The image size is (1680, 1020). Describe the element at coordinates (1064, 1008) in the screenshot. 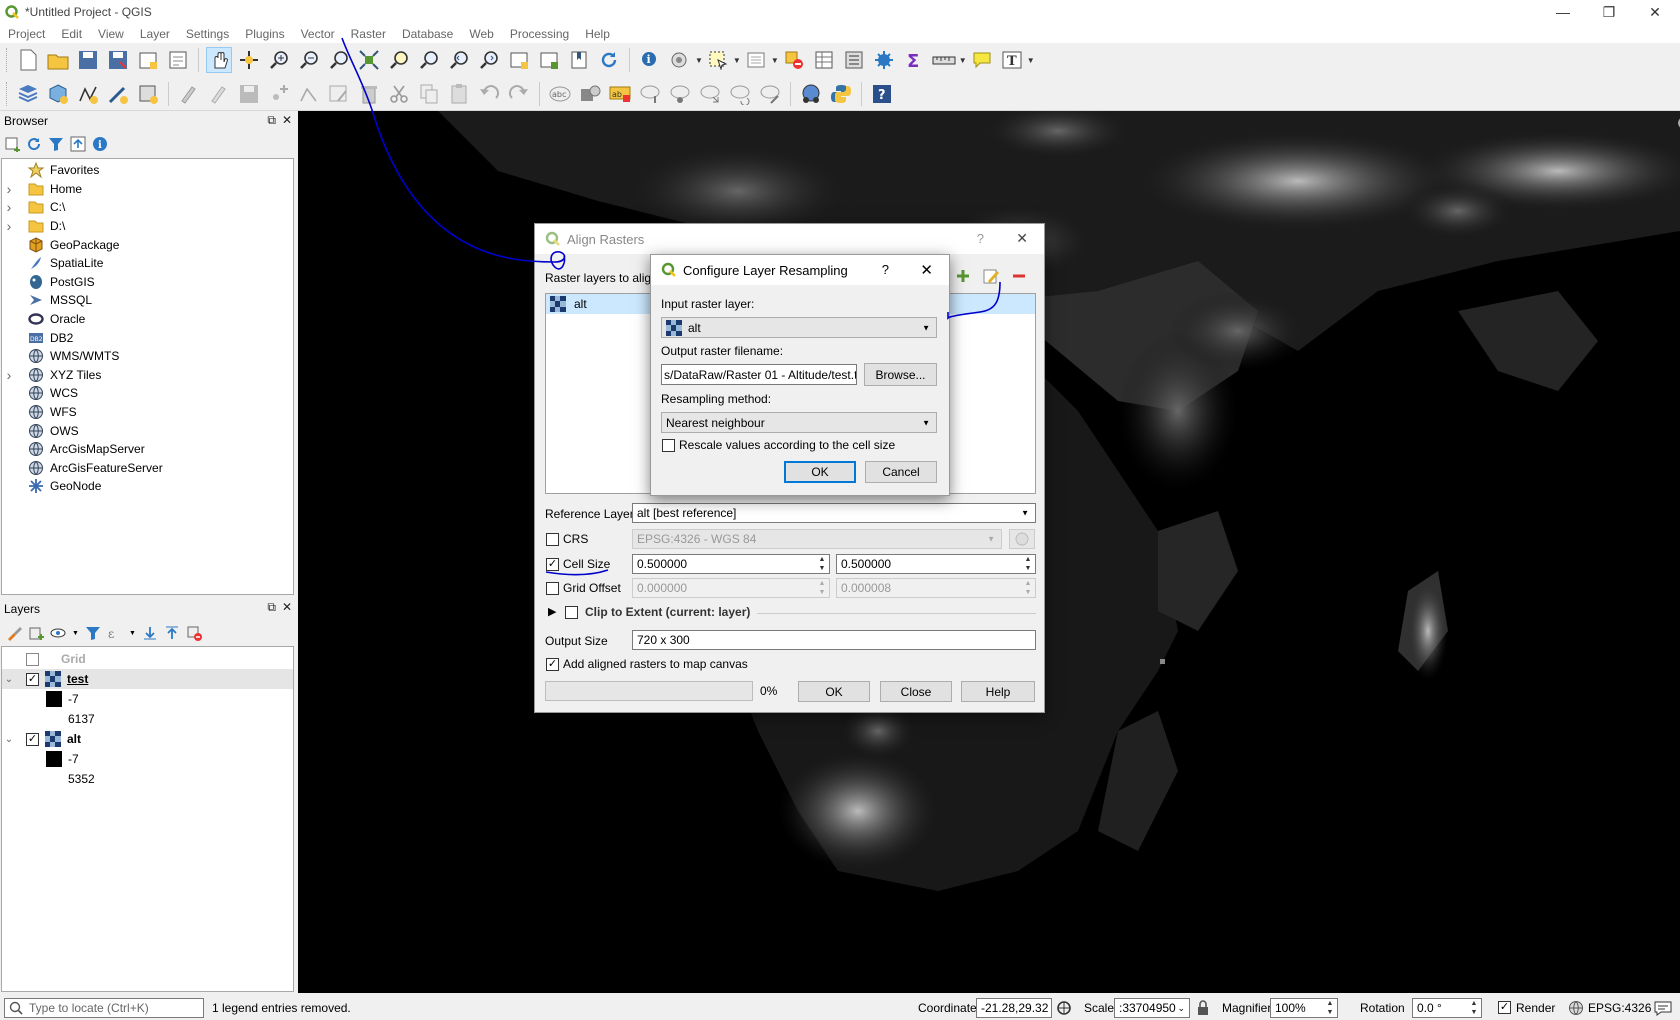

I see `toggle-extents-icon` at that location.